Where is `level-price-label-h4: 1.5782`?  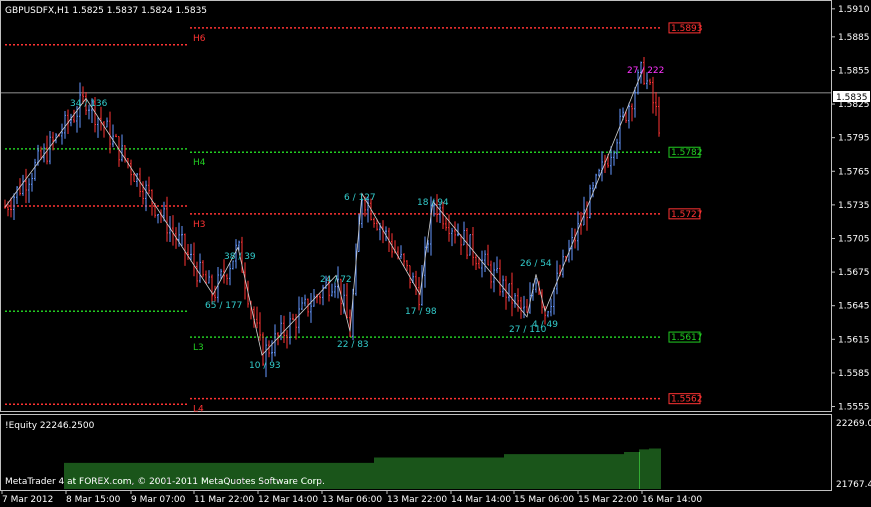
level-price-label-h4: 1.5782 is located at coordinates (687, 153).